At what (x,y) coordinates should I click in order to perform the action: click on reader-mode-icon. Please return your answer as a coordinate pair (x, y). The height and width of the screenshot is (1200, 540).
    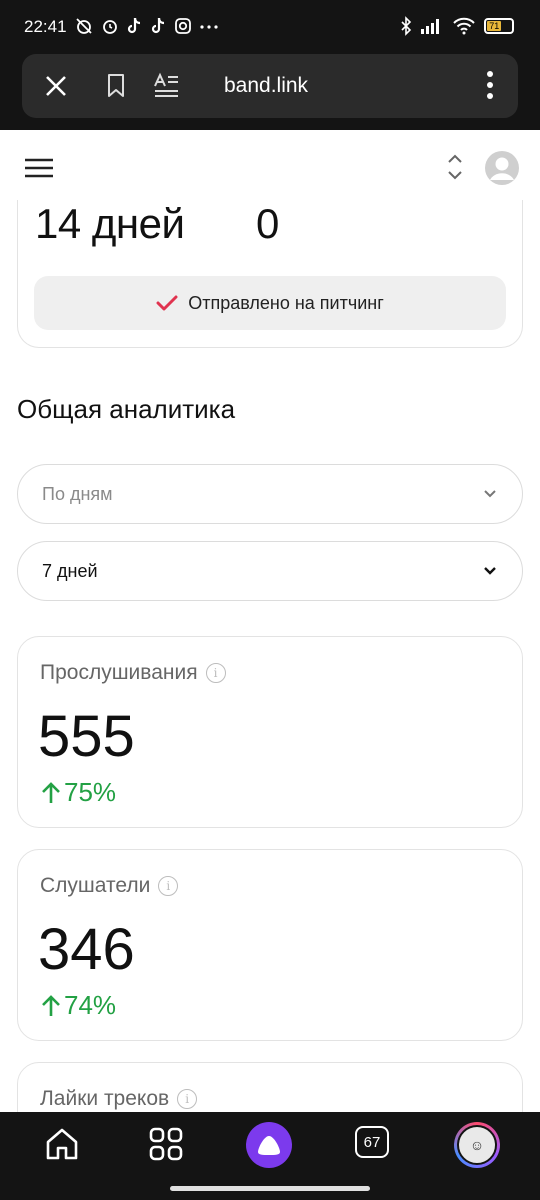
    Looking at the image, I should click on (166, 86).